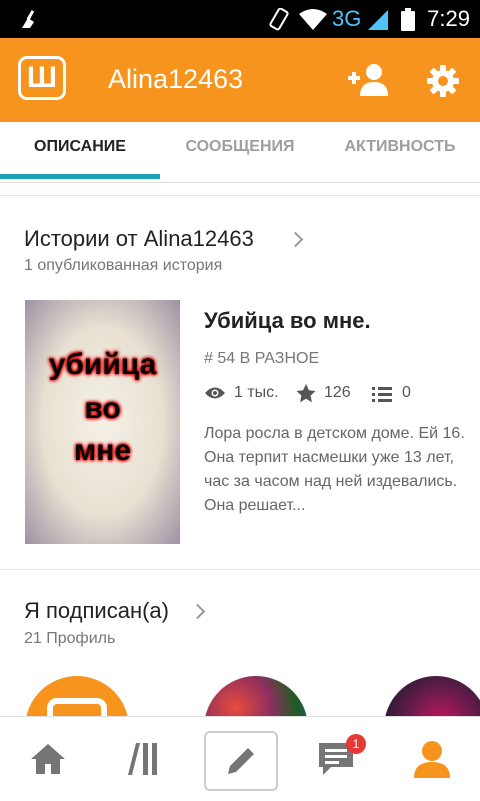 The image size is (480, 801). I want to click on pencil-icon, so click(241, 761).